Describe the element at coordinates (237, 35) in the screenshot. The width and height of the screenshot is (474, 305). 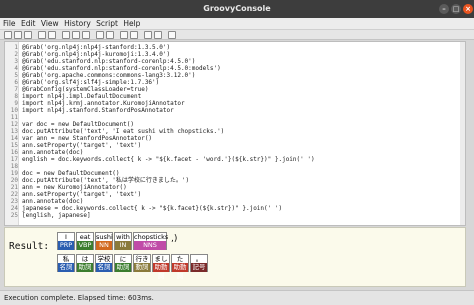
I see `toolbar` at that location.